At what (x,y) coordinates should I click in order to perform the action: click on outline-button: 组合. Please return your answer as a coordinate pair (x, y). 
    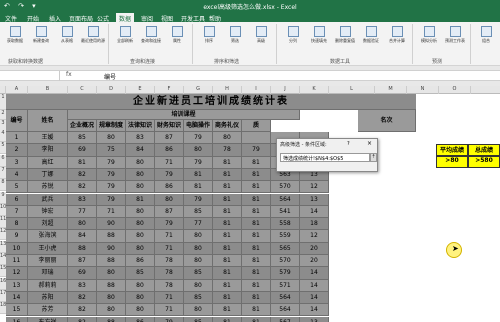
    Looking at the image, I should click on (486, 35).